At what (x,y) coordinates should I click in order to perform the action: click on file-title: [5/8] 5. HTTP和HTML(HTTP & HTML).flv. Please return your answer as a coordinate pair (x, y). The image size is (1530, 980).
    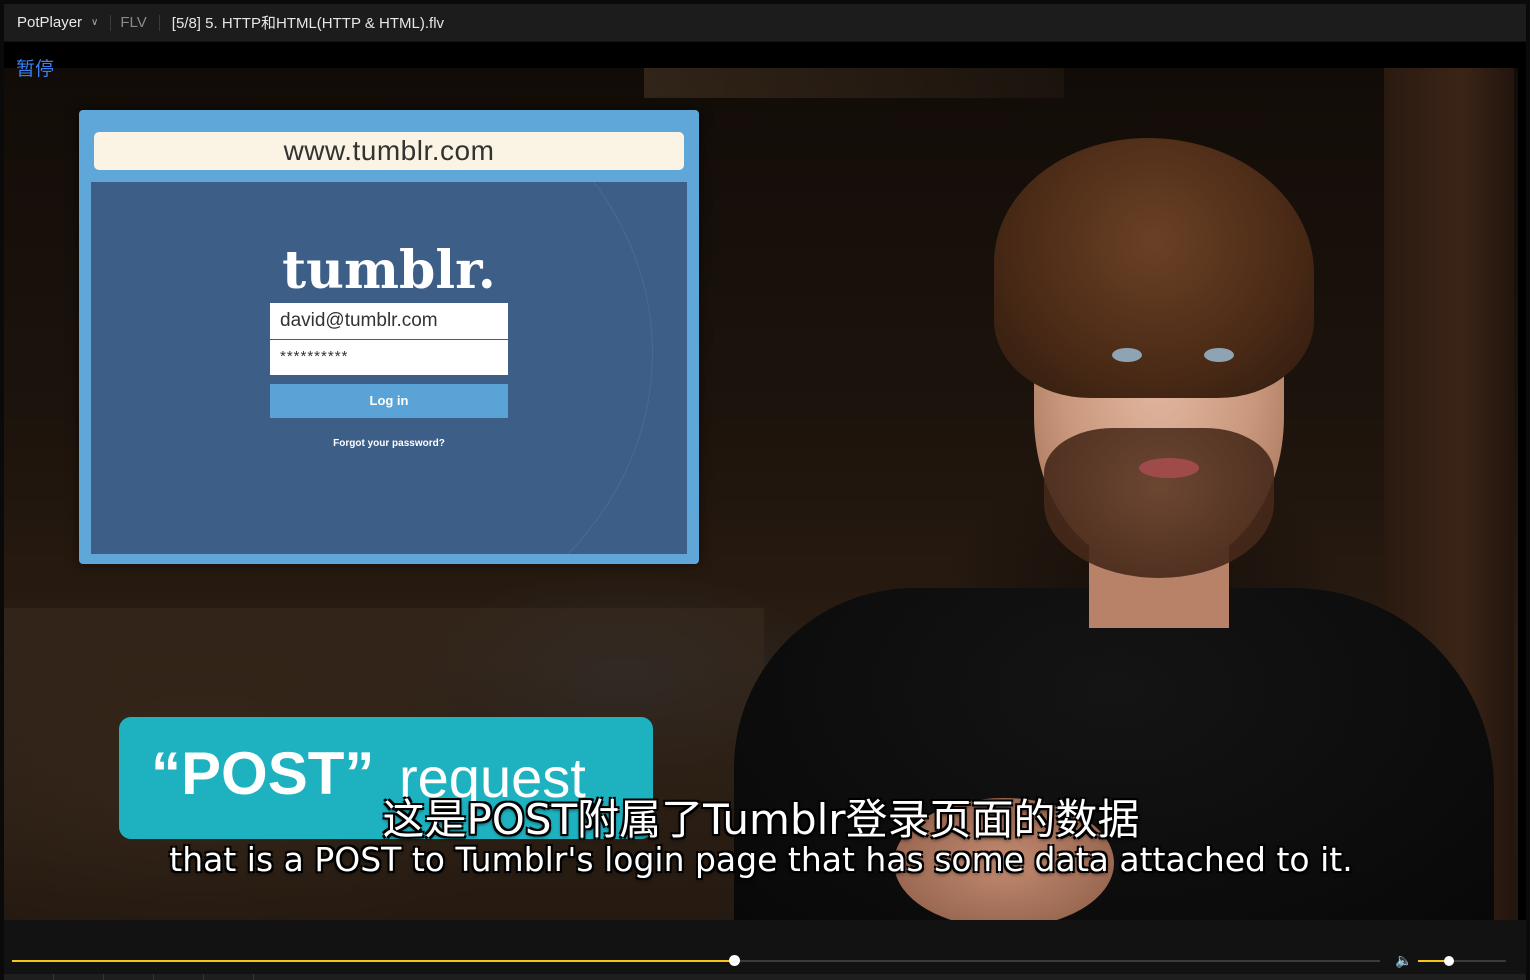
    Looking at the image, I should click on (308, 23).